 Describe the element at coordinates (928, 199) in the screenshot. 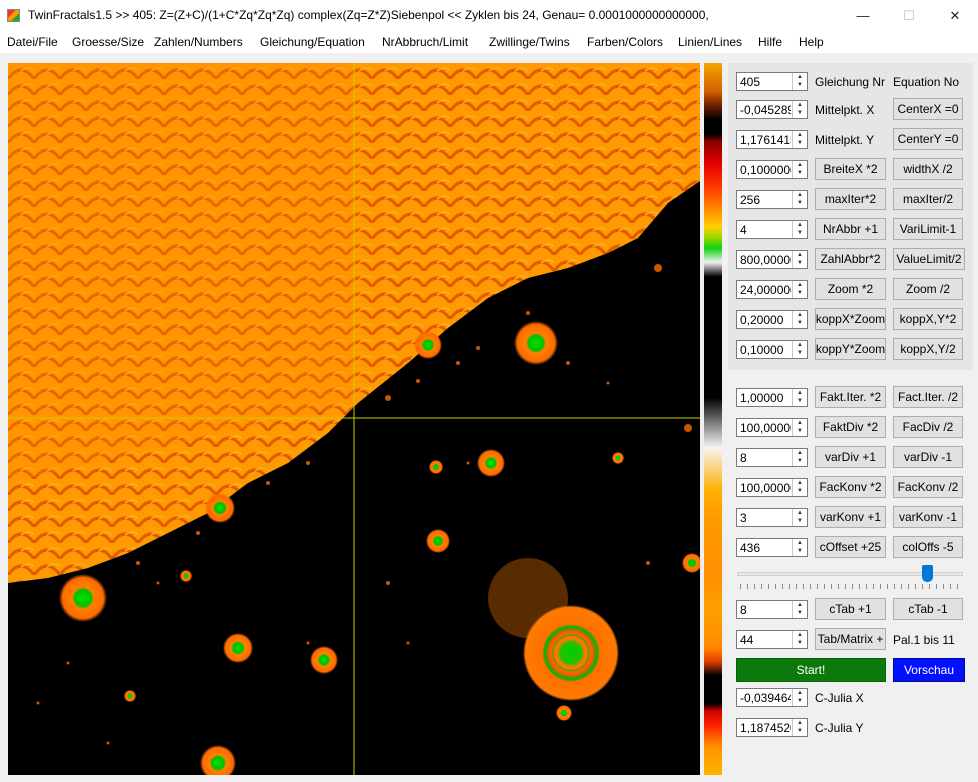

I see `max-iter-half-button: maxIter/2` at that location.